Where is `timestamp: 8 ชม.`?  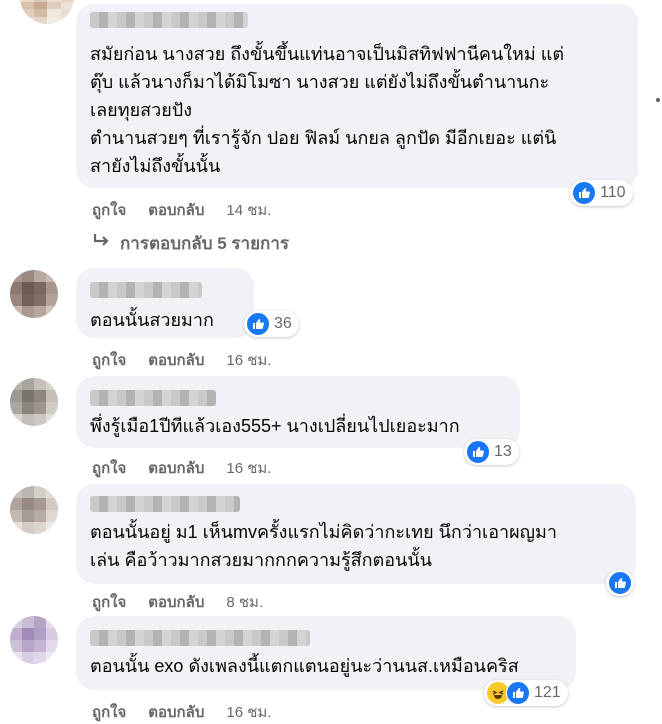
timestamp: 8 ชม. is located at coordinates (244, 602).